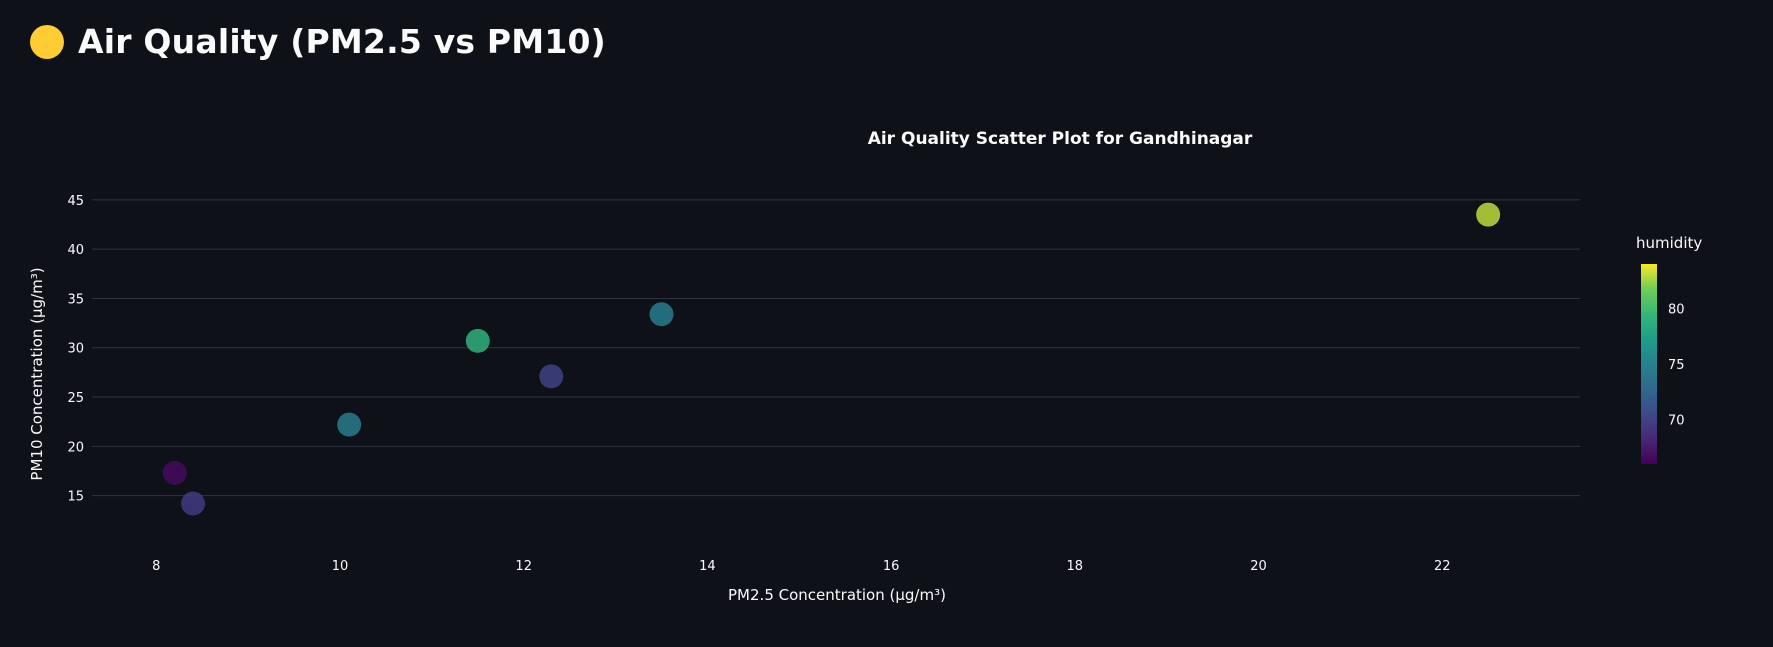 The width and height of the screenshot is (1773, 647). I want to click on y-axis-ticks: 15 20 25 30 35 40 45, so click(75, 349).